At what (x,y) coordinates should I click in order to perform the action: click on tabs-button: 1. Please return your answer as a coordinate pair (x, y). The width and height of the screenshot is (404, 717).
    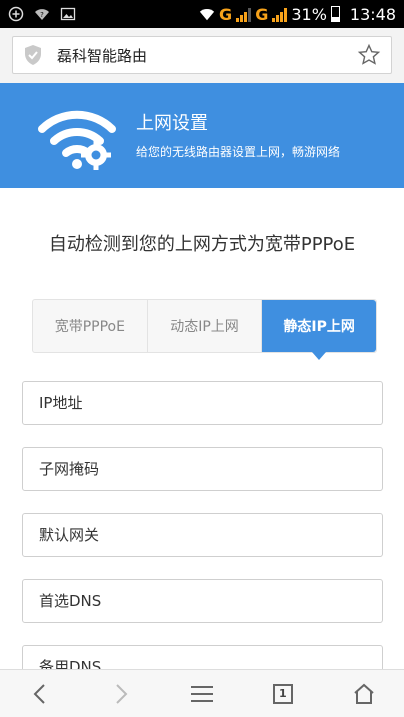
    Looking at the image, I should click on (283, 694).